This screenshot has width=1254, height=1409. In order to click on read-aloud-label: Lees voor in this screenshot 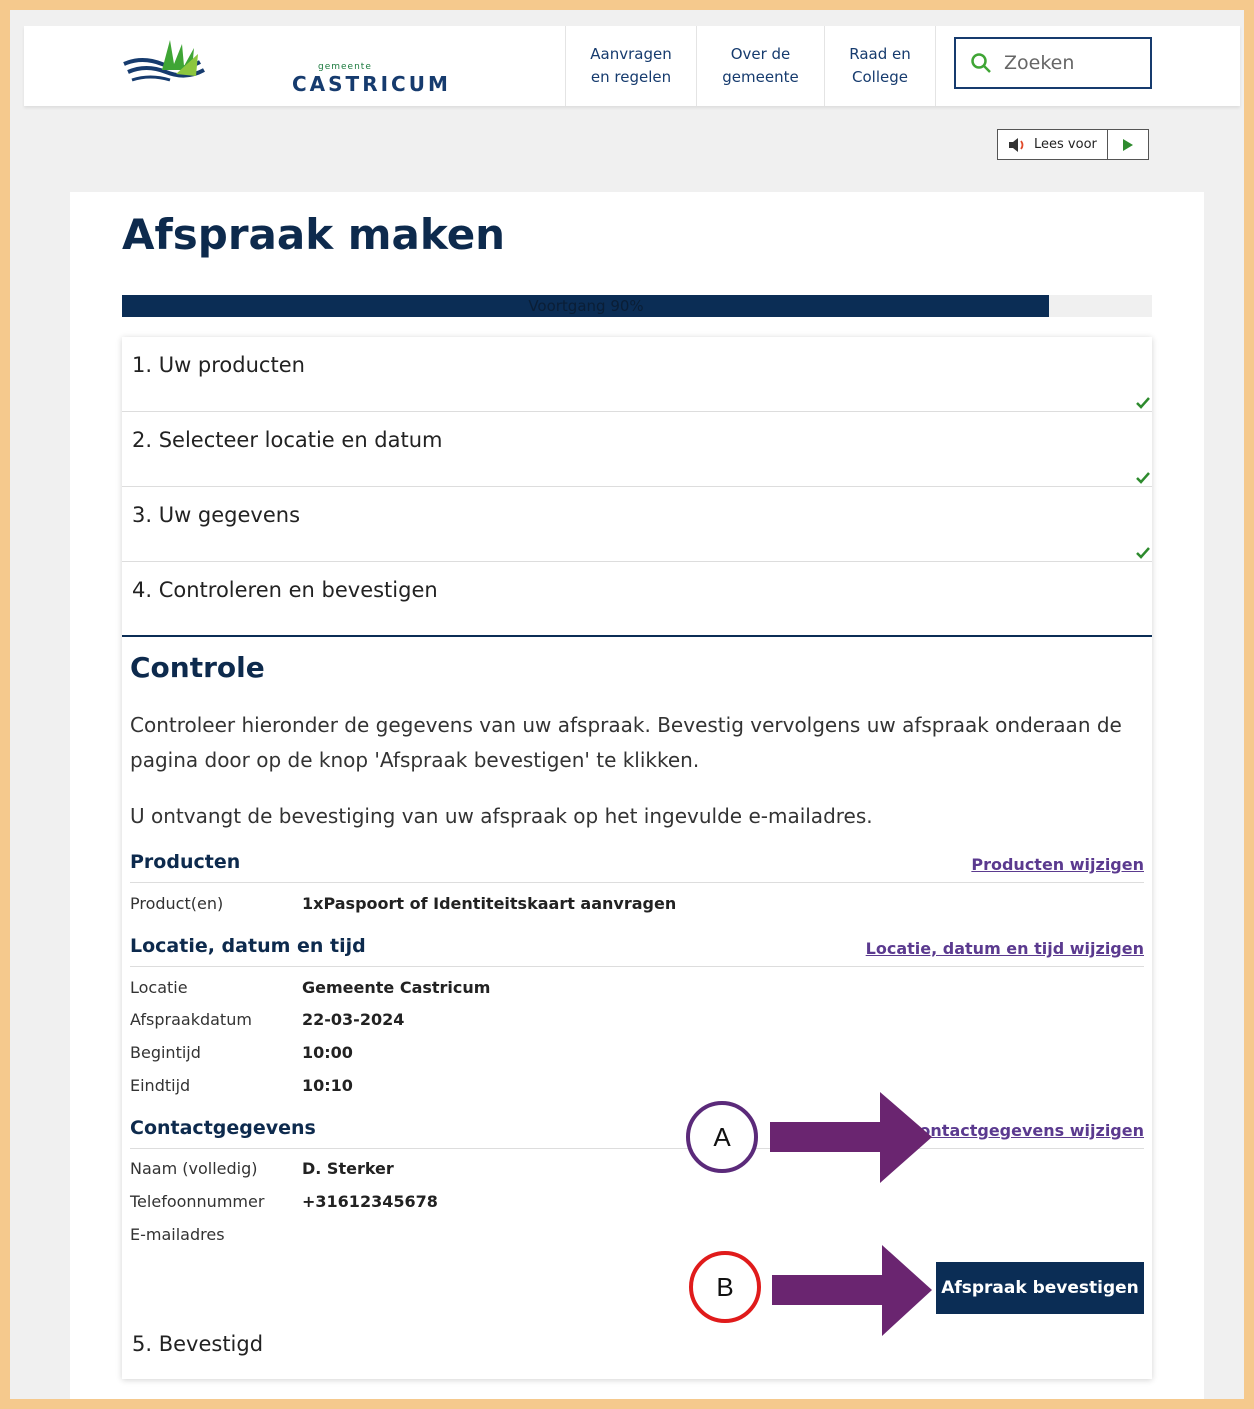, I will do `click(1065, 144)`.